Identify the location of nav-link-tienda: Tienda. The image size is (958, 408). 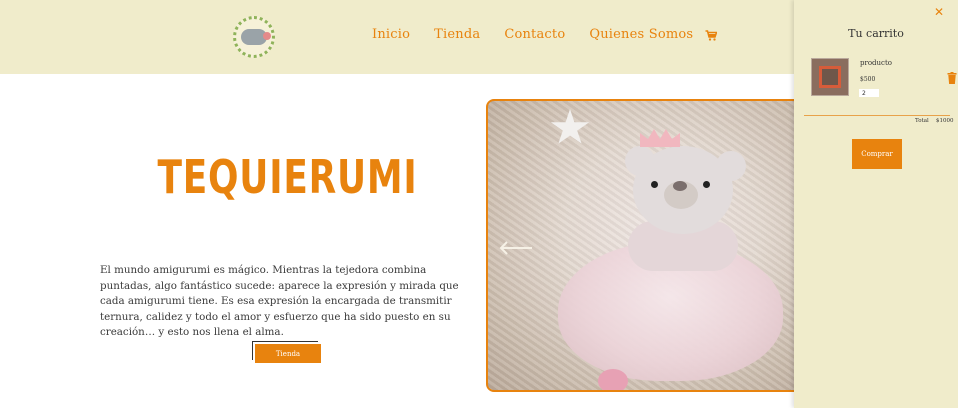
(457, 34).